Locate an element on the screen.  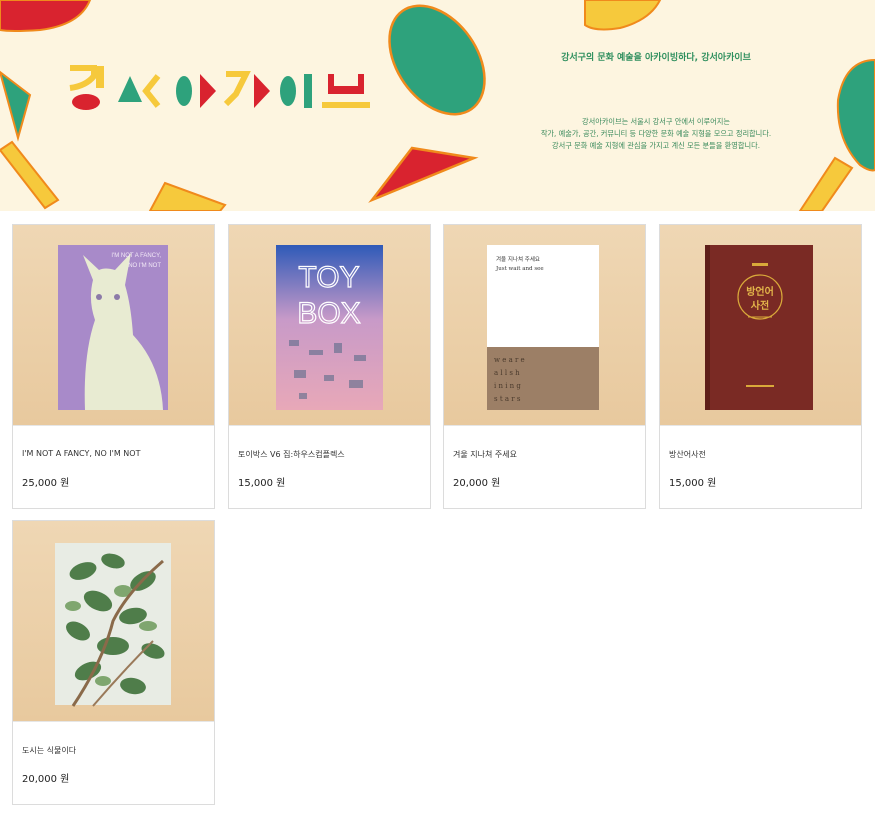
product-image: TOY BOX is located at coordinates (329, 325).